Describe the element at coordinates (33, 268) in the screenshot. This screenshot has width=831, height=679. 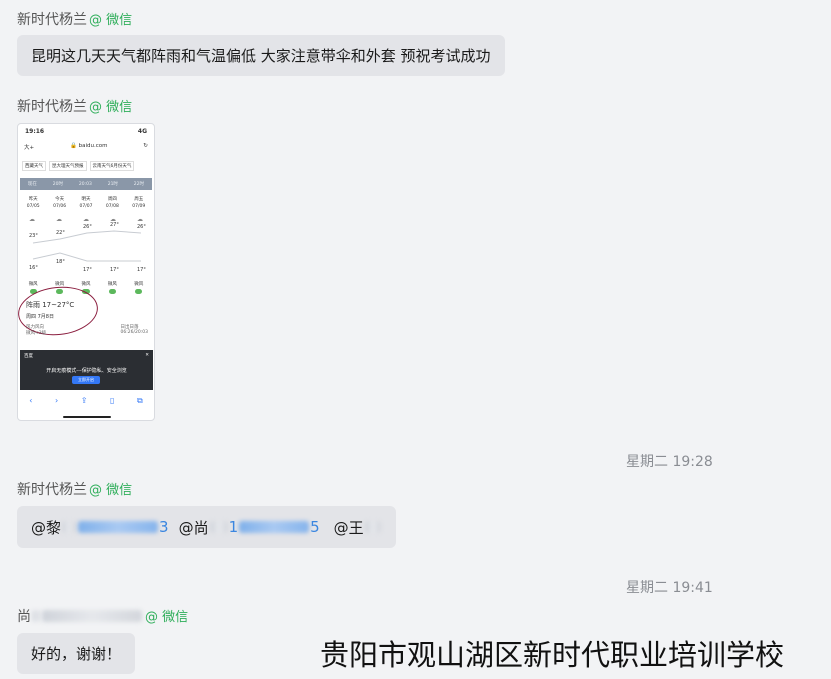
I see `low-temp: 16°` at that location.